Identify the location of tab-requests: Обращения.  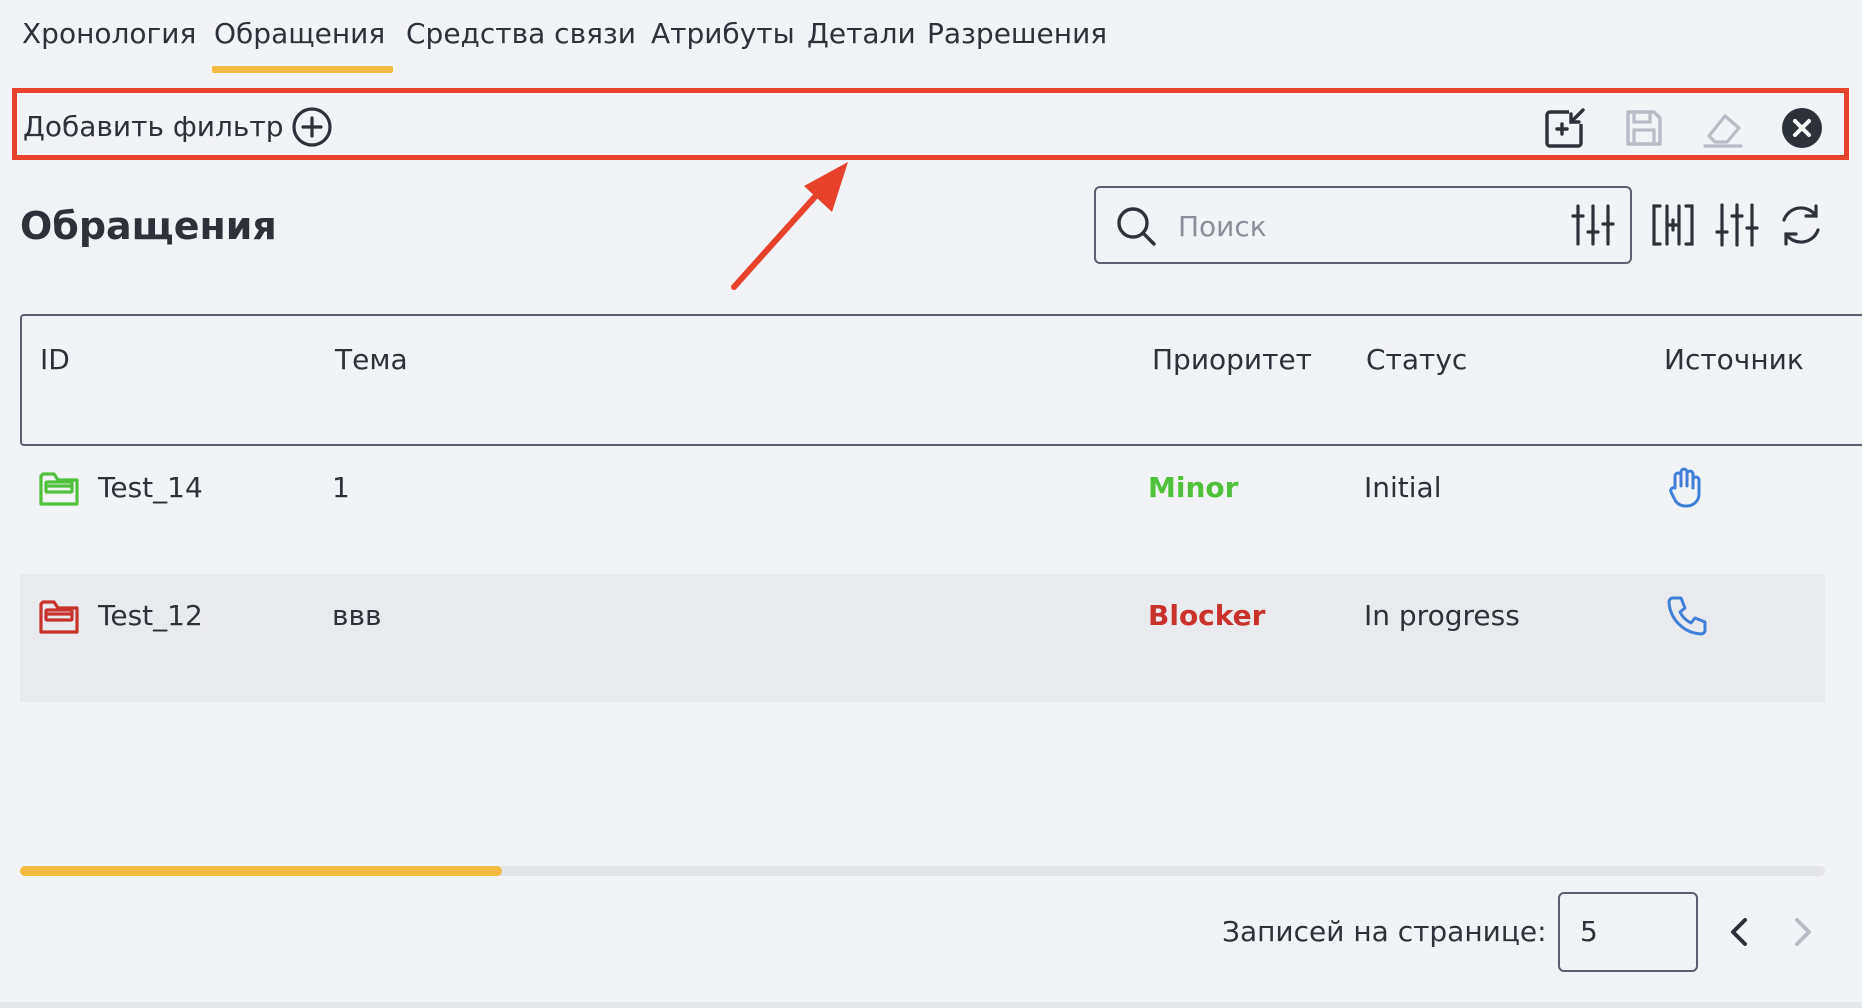
(299, 34).